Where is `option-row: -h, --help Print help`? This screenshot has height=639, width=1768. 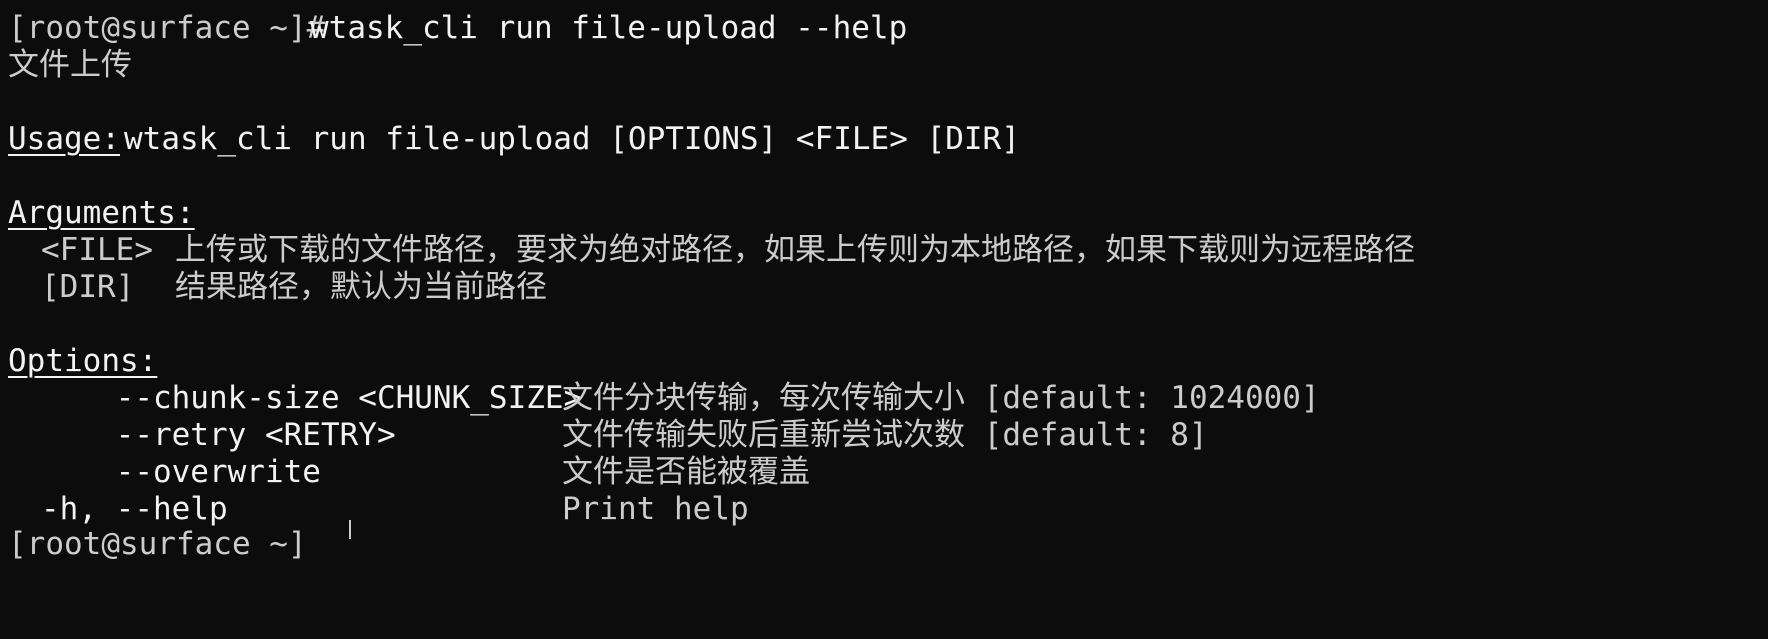
option-row: -h, --help Print help is located at coordinates (888, 509).